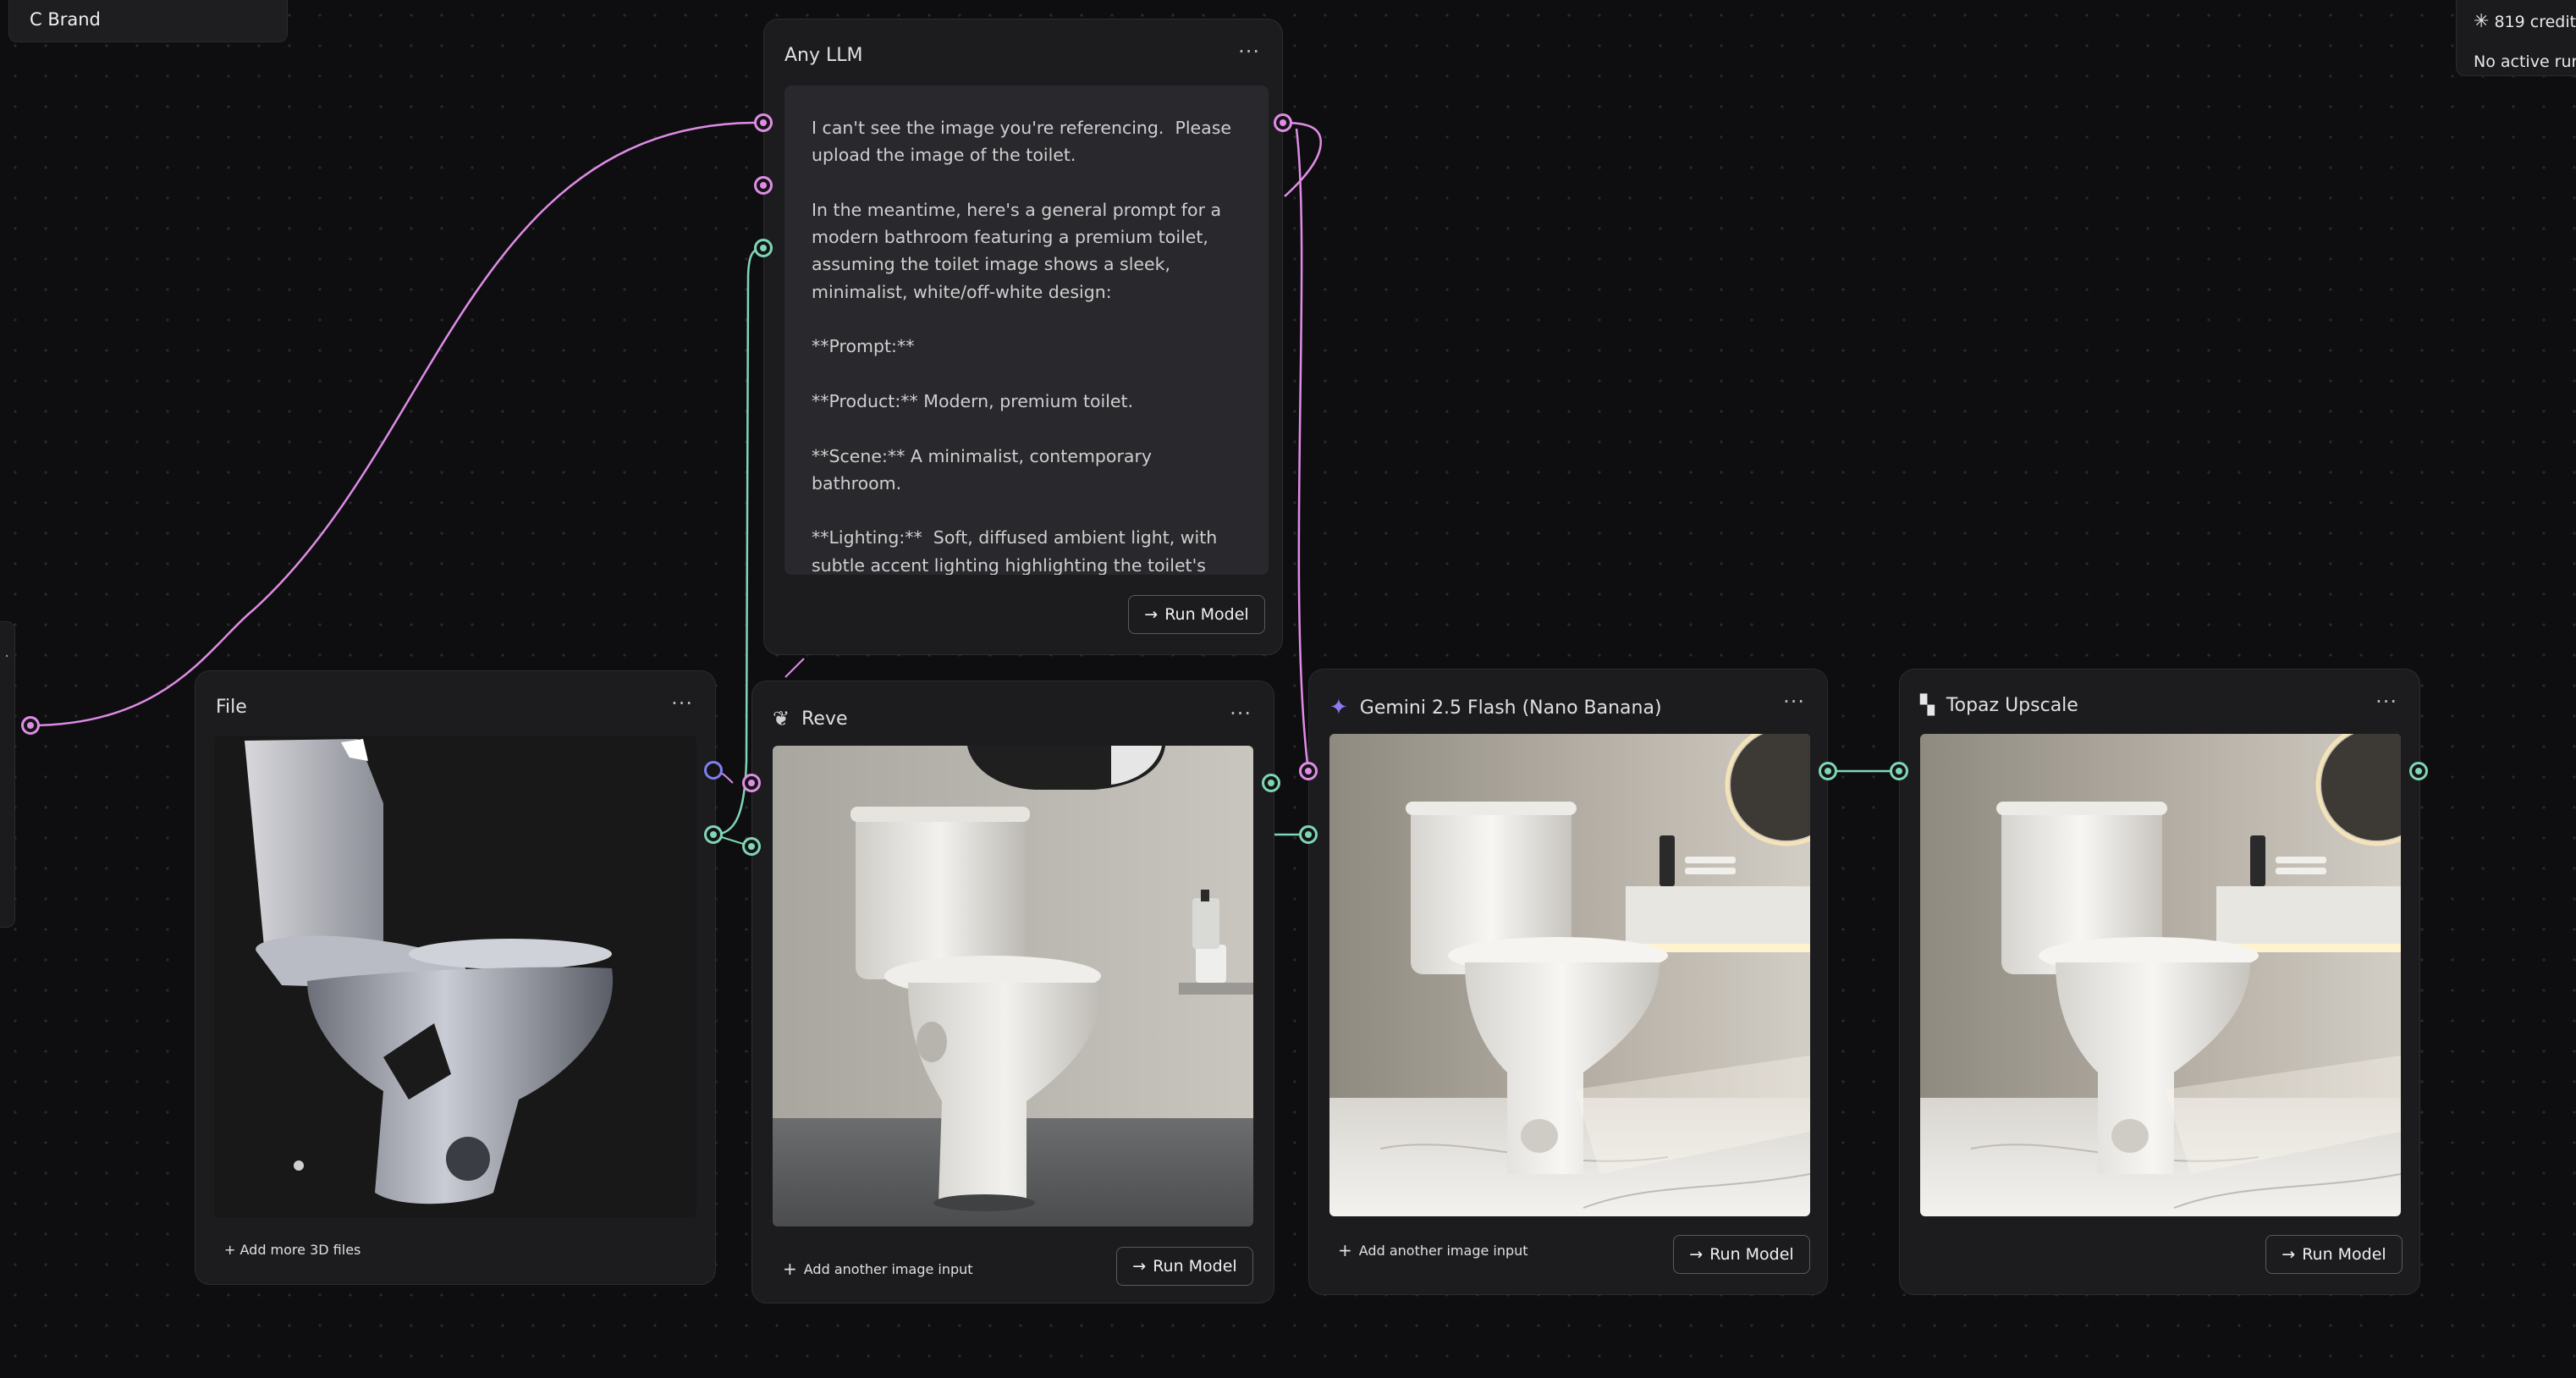 This screenshot has width=2576, height=1378. I want to click on node-title-label: File, so click(231, 707).